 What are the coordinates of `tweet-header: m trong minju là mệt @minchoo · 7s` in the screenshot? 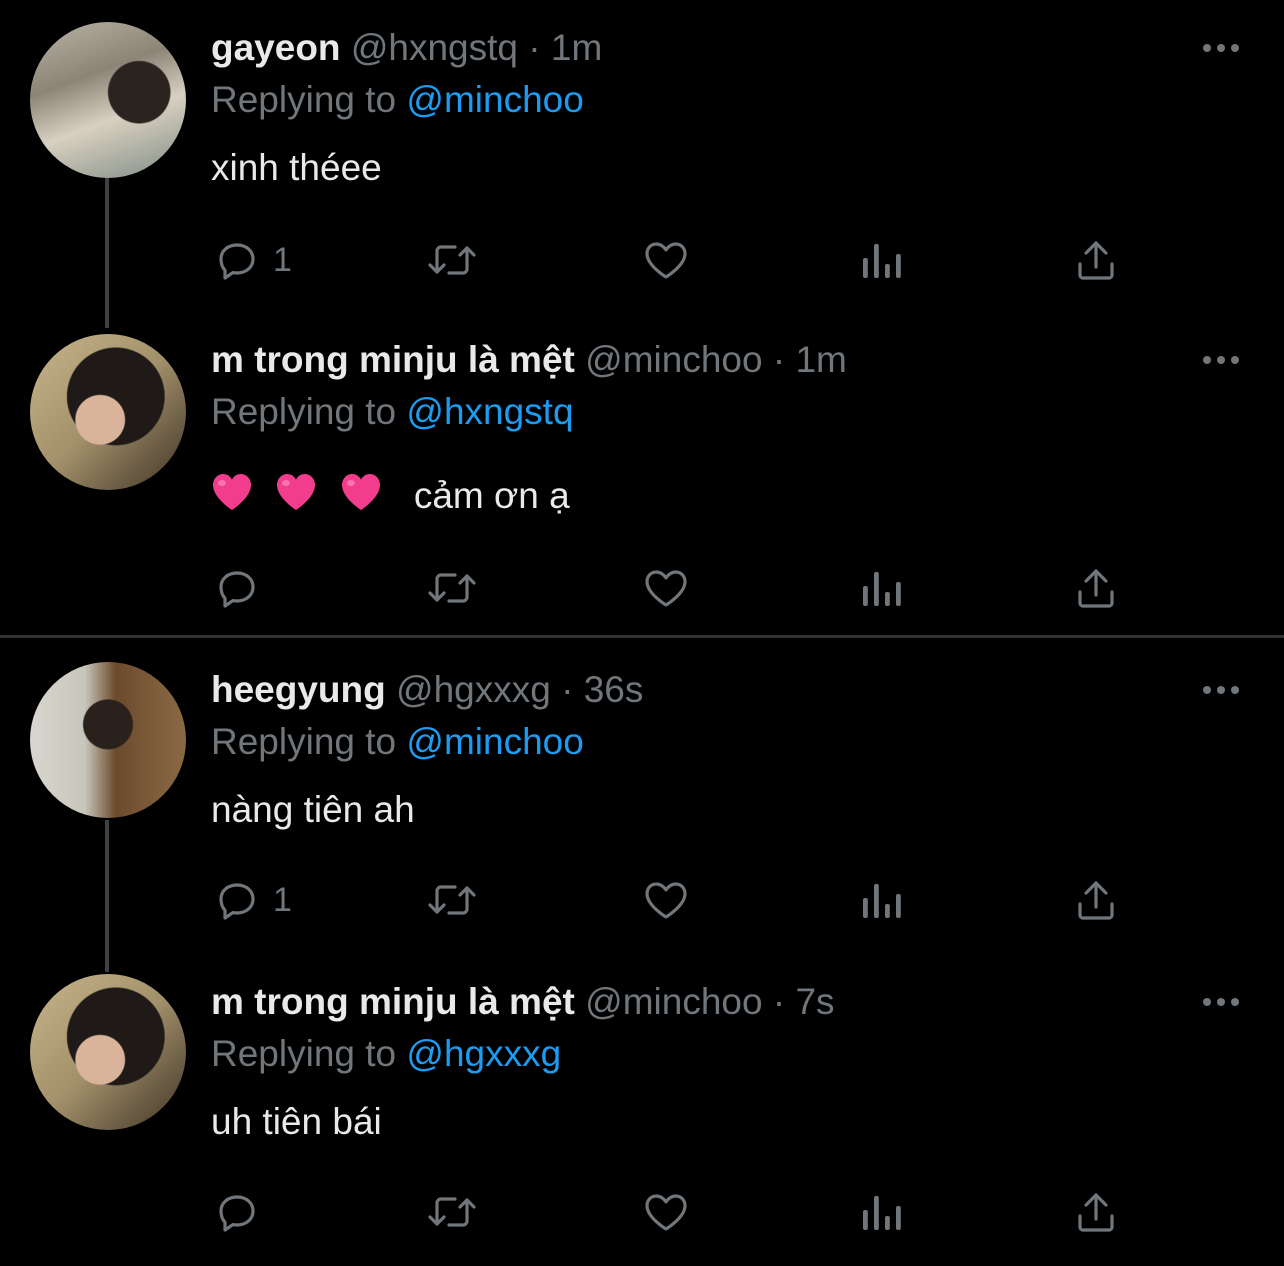 It's located at (523, 1002).